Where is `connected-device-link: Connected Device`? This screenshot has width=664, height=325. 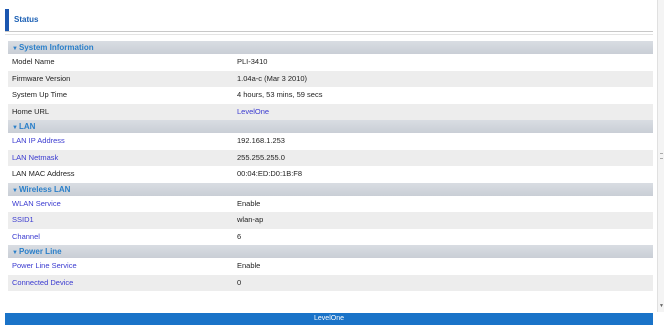 connected-device-link: Connected Device is located at coordinates (42, 283).